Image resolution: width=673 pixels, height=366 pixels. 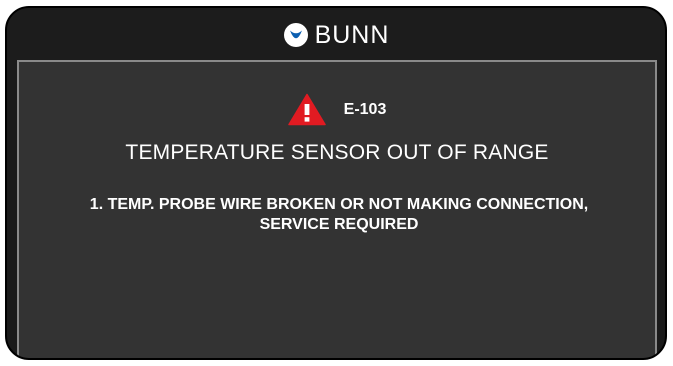 I want to click on header-bar: BUNN, so click(x=336, y=34).